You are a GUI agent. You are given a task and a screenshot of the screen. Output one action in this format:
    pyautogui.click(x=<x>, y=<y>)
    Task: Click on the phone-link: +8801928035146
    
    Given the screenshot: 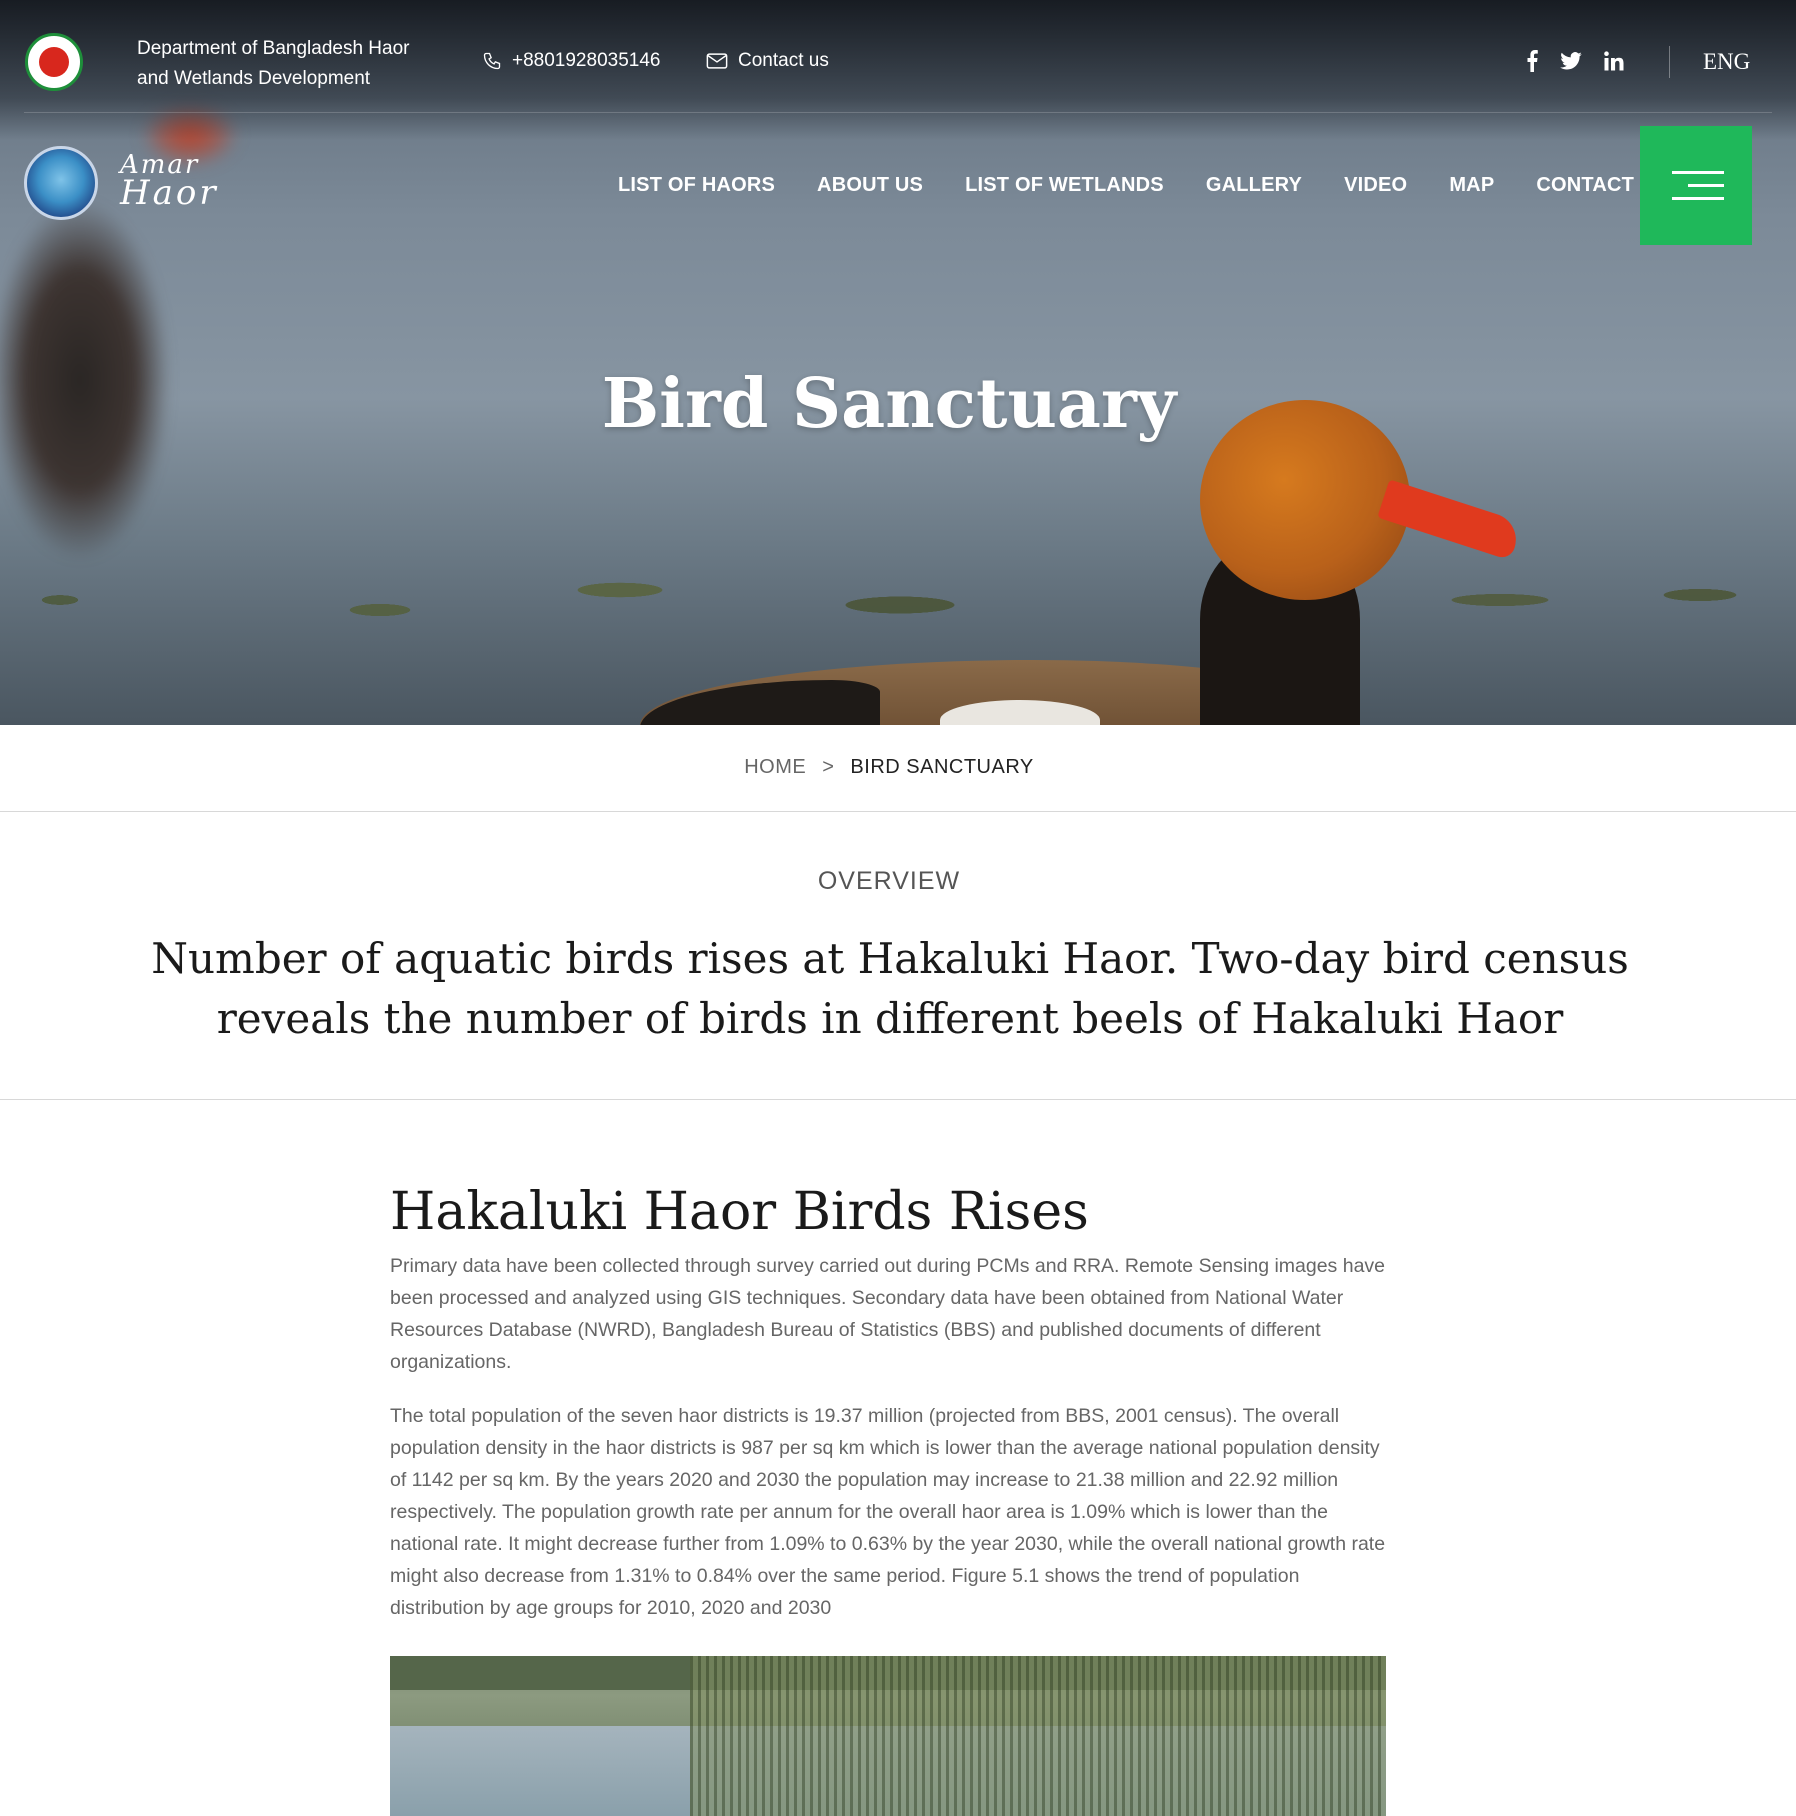 What is the action you would take?
    pyautogui.click(x=571, y=61)
    